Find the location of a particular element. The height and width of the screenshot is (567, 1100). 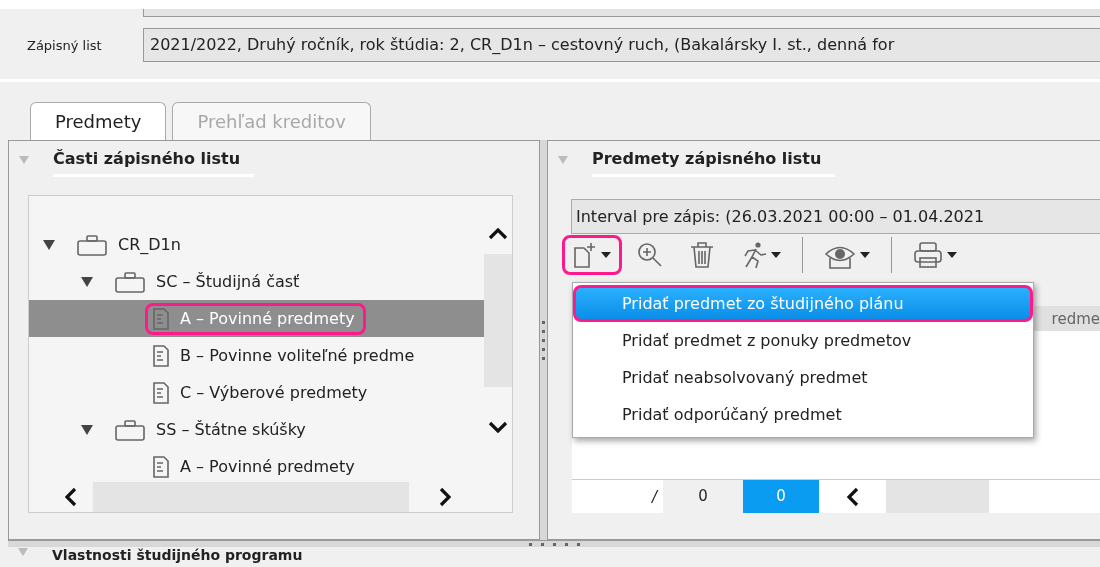

tree-label: SC – Študijná časť is located at coordinates (228, 281).